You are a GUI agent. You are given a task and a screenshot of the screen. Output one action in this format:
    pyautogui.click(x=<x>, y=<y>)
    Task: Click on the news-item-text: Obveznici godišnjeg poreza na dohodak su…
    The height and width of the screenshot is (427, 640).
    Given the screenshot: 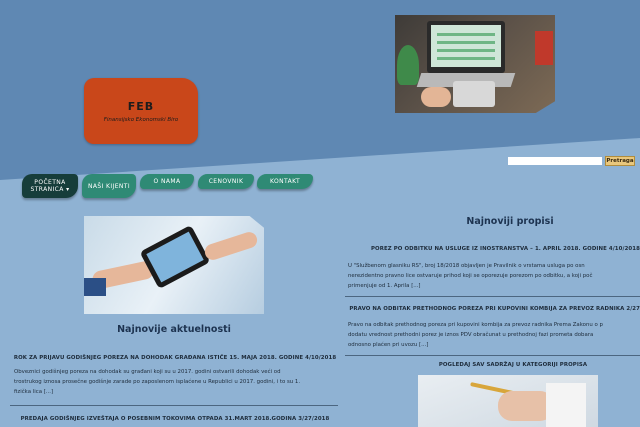 What is the action you would take?
    pyautogui.click(x=177, y=382)
    